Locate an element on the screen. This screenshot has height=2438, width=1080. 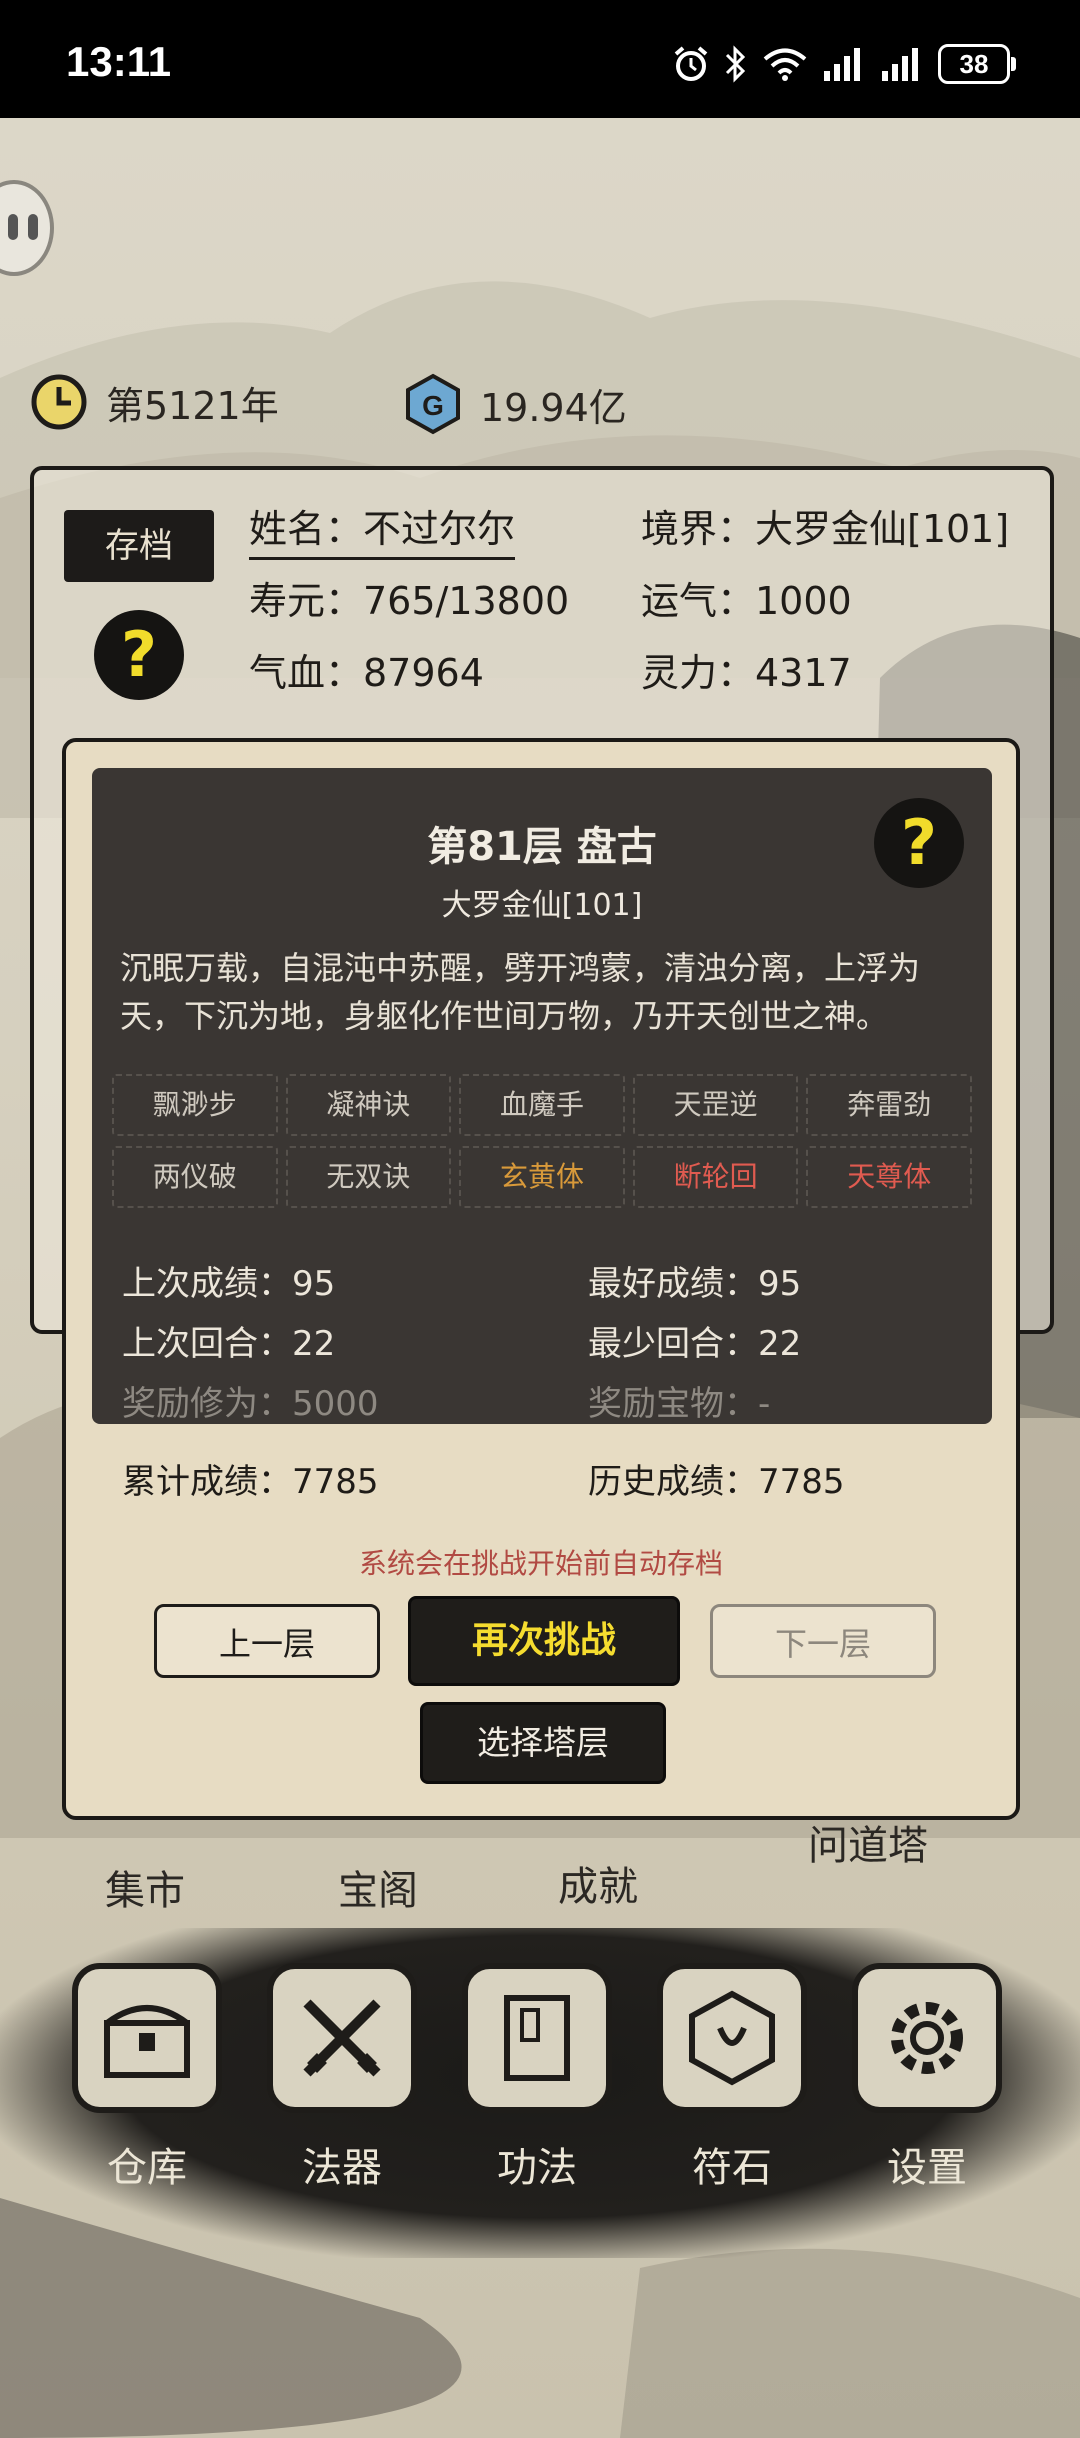
bluetooth-icon is located at coordinates (735, 64).